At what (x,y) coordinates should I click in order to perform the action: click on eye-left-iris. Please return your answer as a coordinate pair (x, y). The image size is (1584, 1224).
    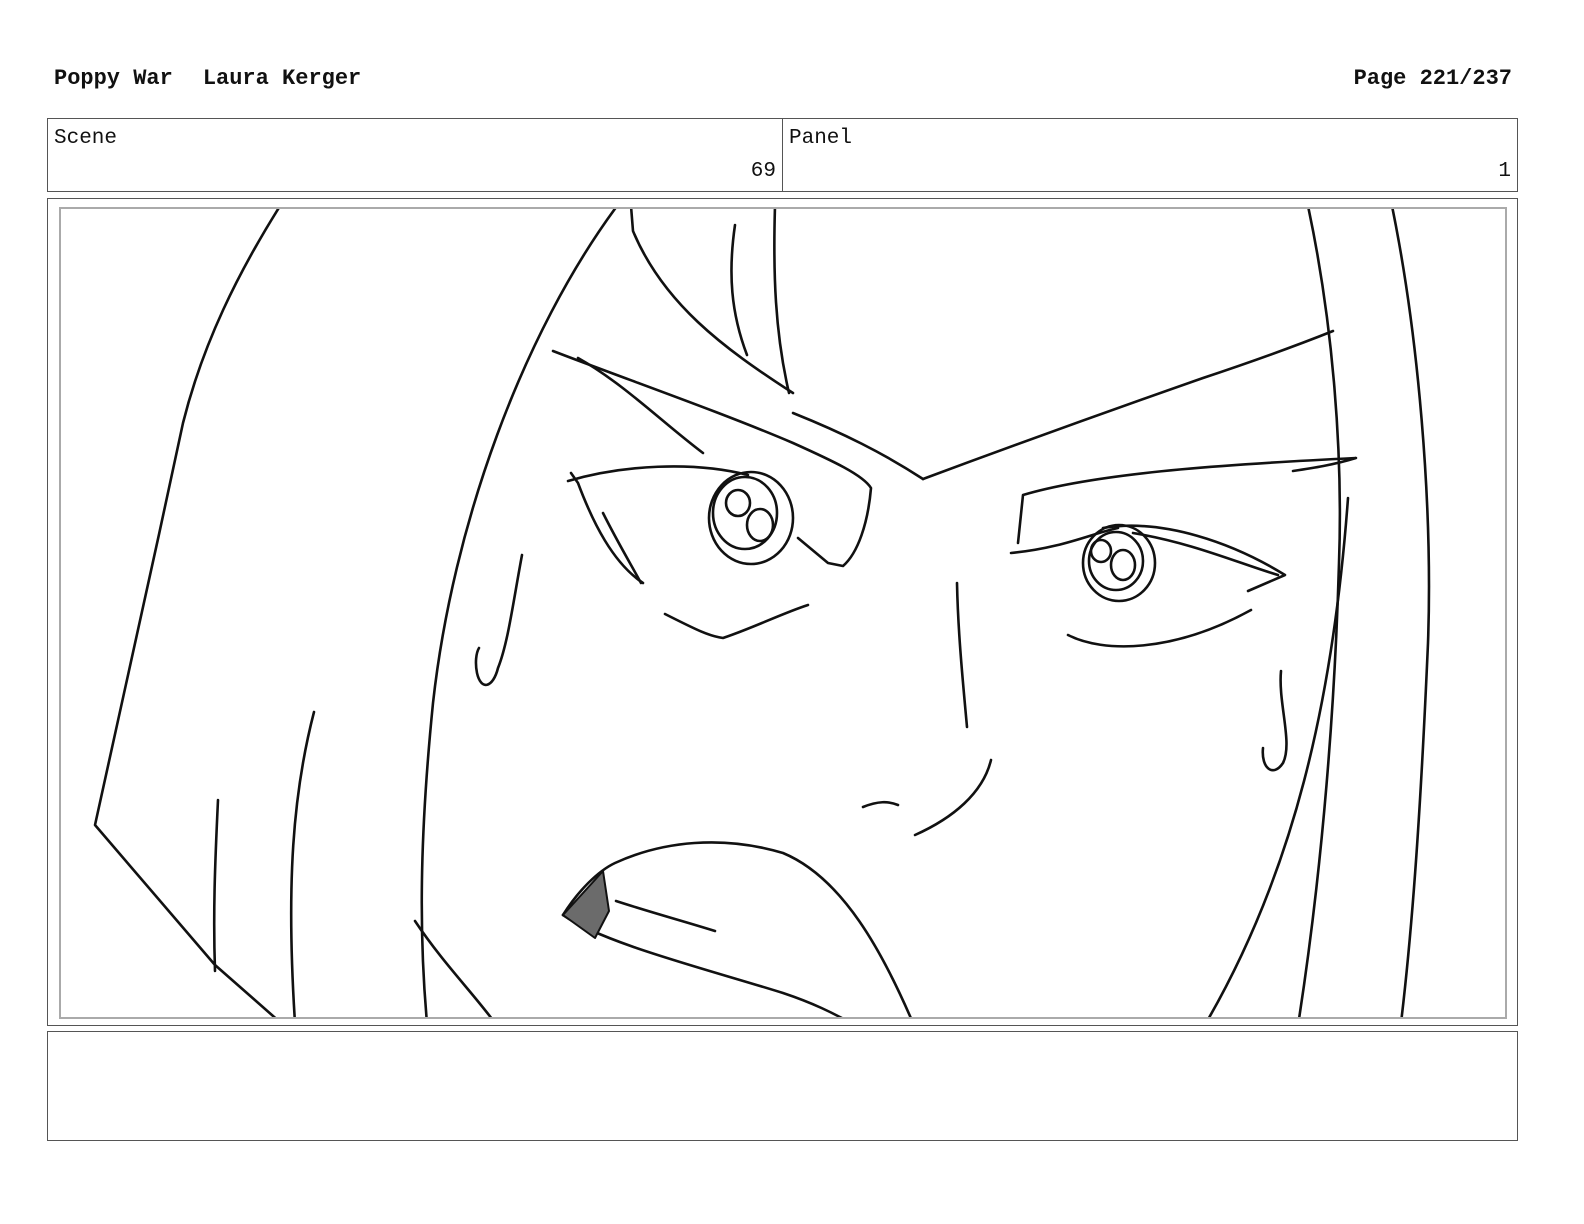
    Looking at the image, I should click on (751, 518).